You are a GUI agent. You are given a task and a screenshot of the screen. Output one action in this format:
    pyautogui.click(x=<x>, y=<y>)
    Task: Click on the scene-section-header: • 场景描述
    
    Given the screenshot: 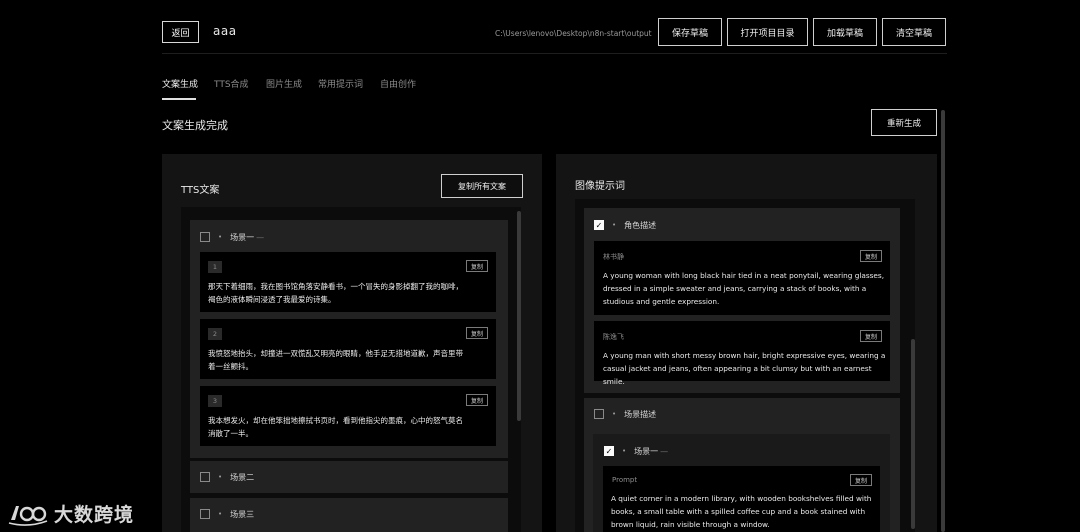 What is the action you would take?
    pyautogui.click(x=625, y=414)
    